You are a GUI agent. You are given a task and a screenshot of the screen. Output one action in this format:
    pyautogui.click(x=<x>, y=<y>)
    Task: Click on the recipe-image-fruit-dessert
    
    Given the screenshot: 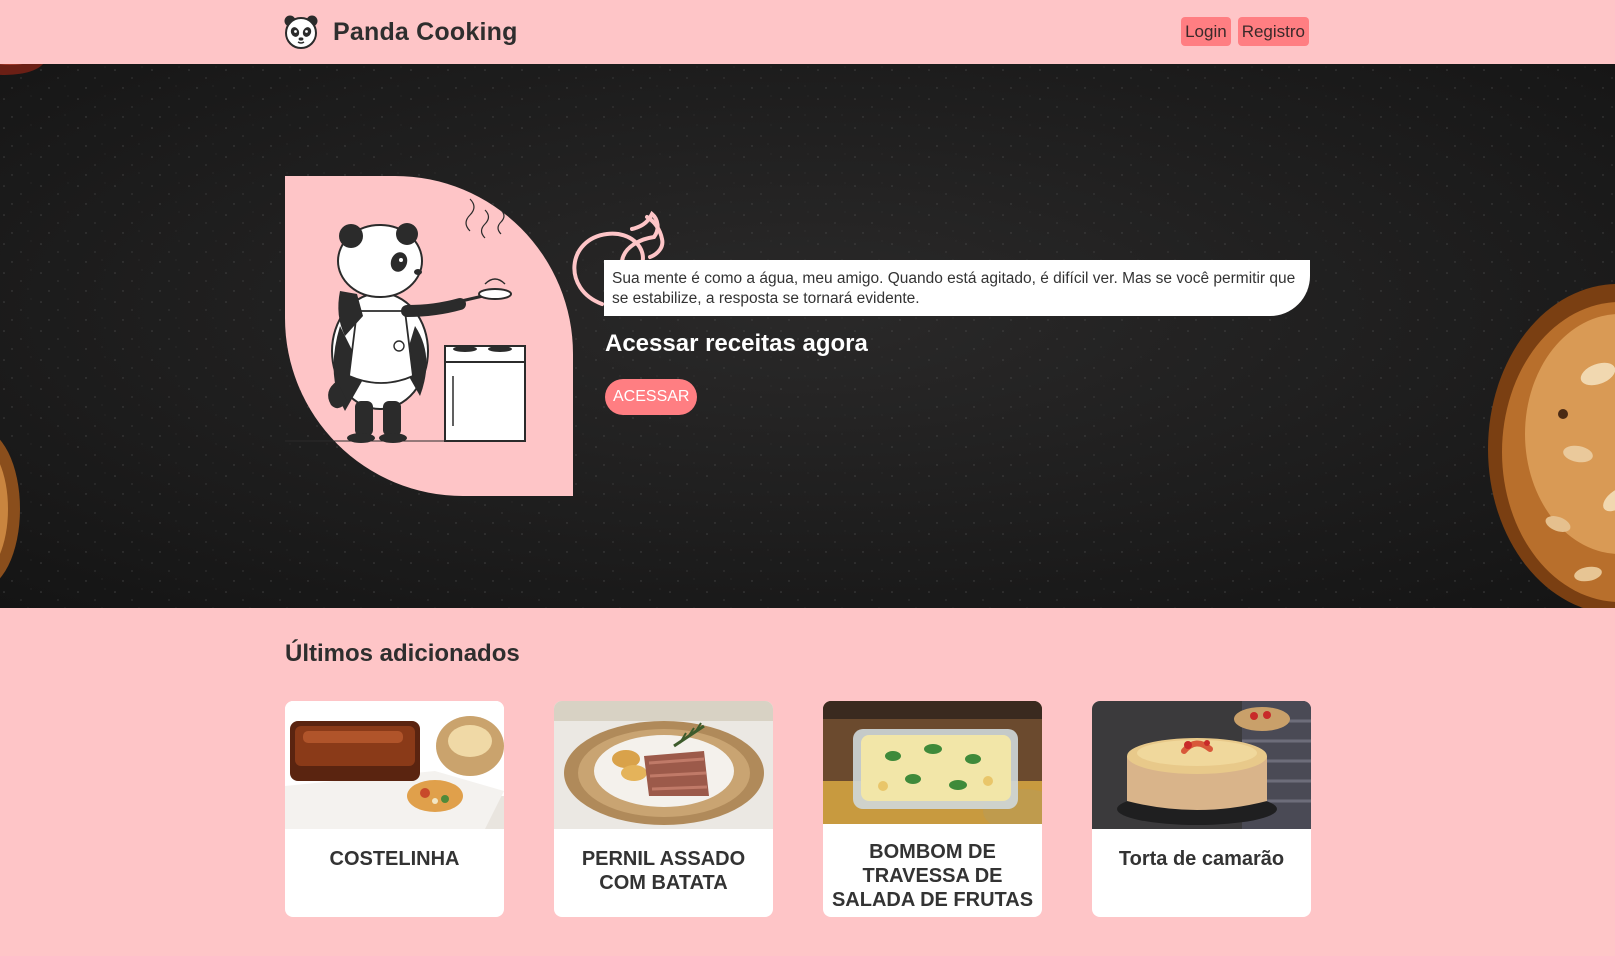 What is the action you would take?
    pyautogui.click(x=932, y=762)
    